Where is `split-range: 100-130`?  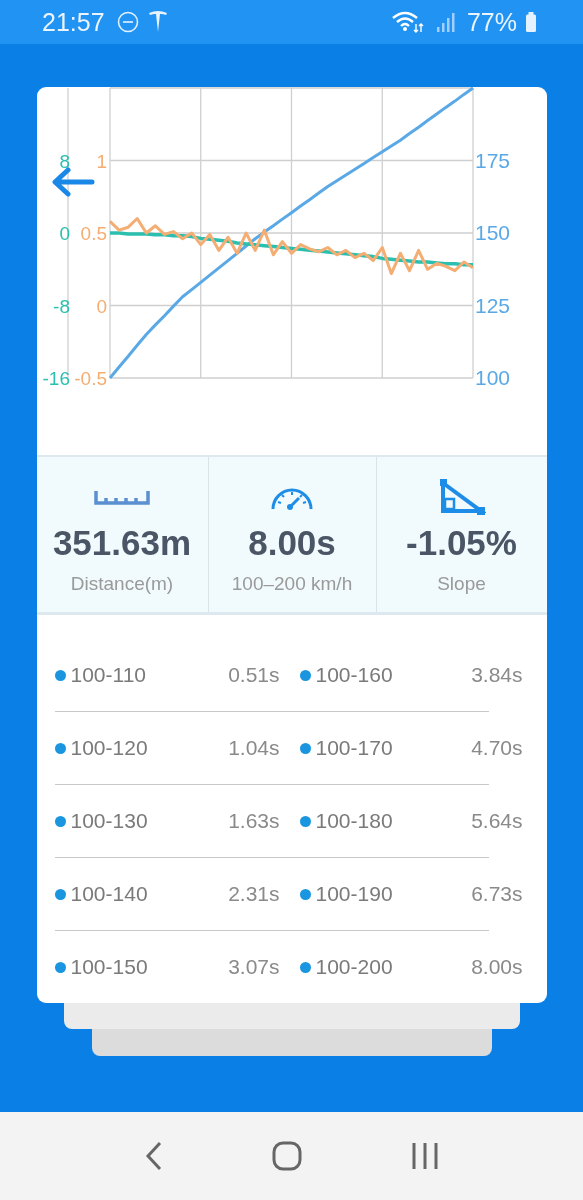 split-range: 100-130 is located at coordinates (109, 821).